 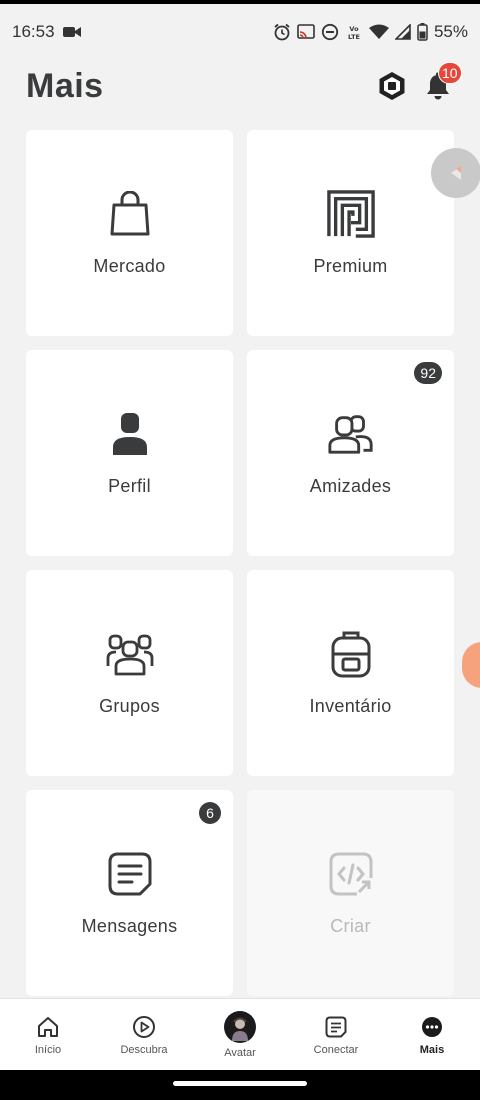 What do you see at coordinates (350, 213) in the screenshot?
I see `premium-icon` at bounding box center [350, 213].